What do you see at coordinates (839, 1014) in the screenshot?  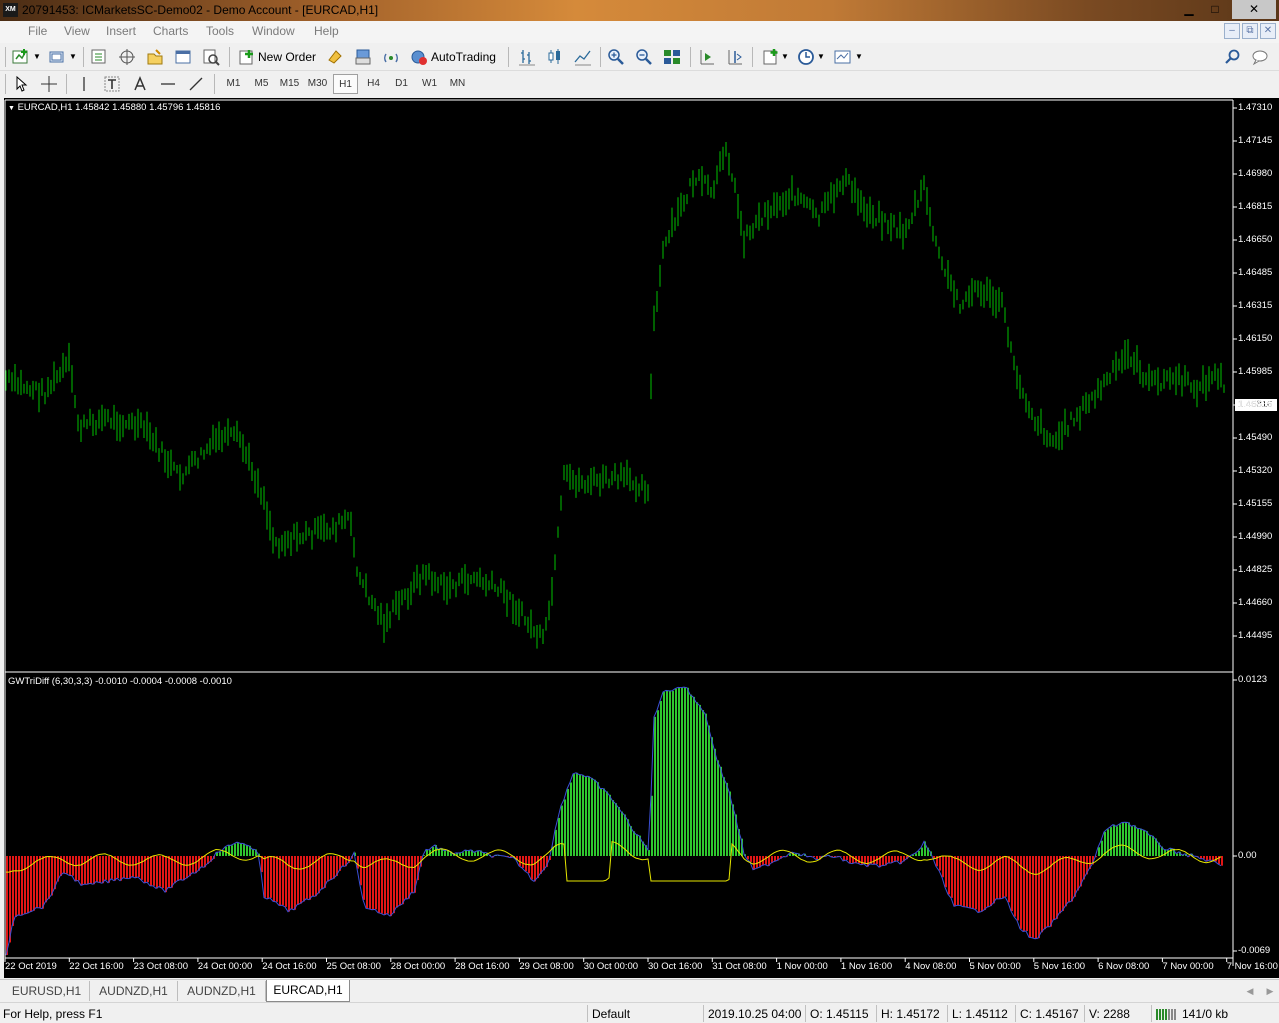 I see `status-open: O: 1.45115` at bounding box center [839, 1014].